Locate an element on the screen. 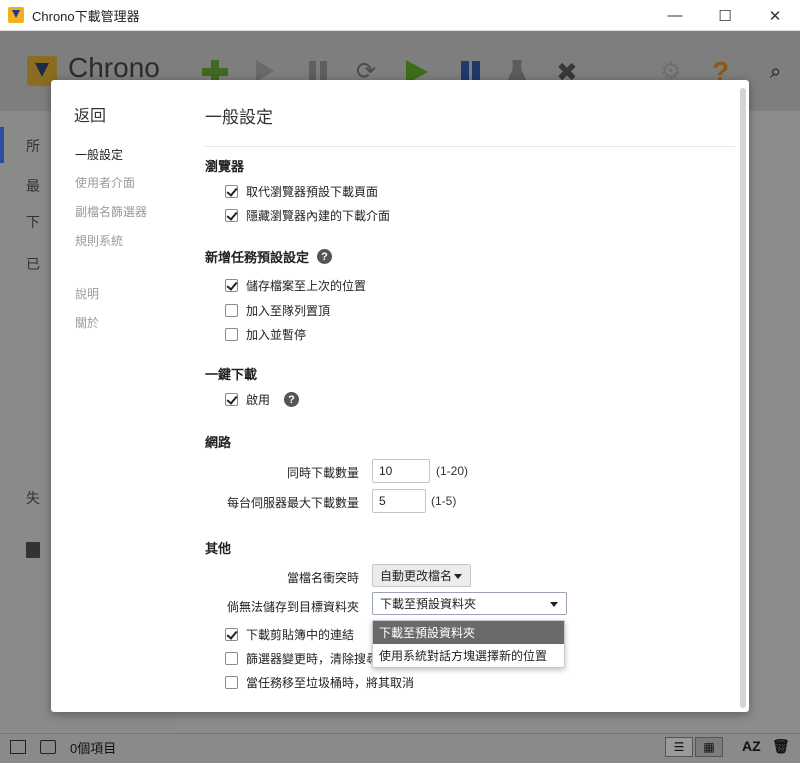 The height and width of the screenshot is (763, 800). sidebar-item-failed: 失 is located at coordinates (33, 498).